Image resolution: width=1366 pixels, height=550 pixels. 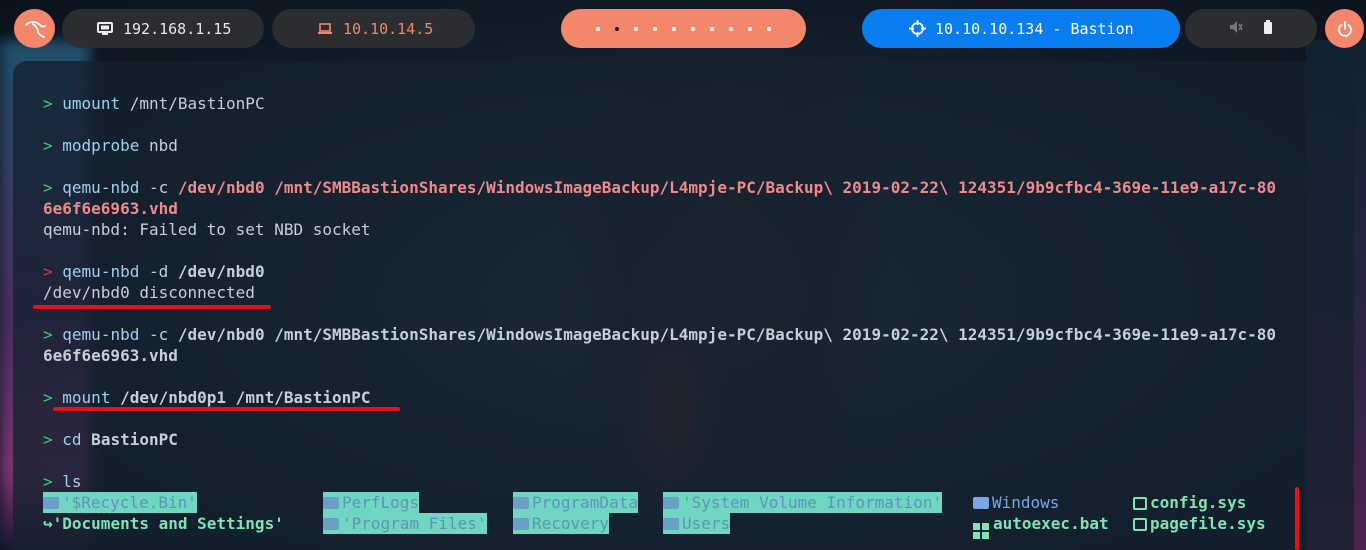 I want to click on laptop-icon, so click(x=325, y=29).